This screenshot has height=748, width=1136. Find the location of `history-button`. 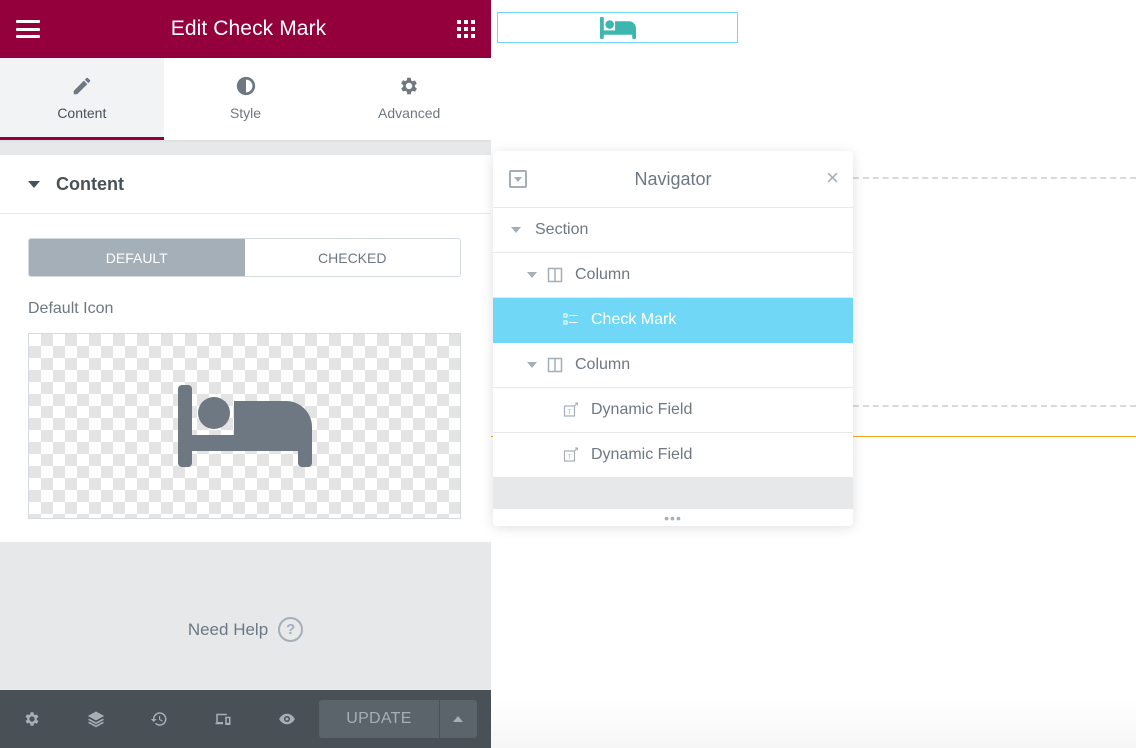

history-button is located at coordinates (160, 719).